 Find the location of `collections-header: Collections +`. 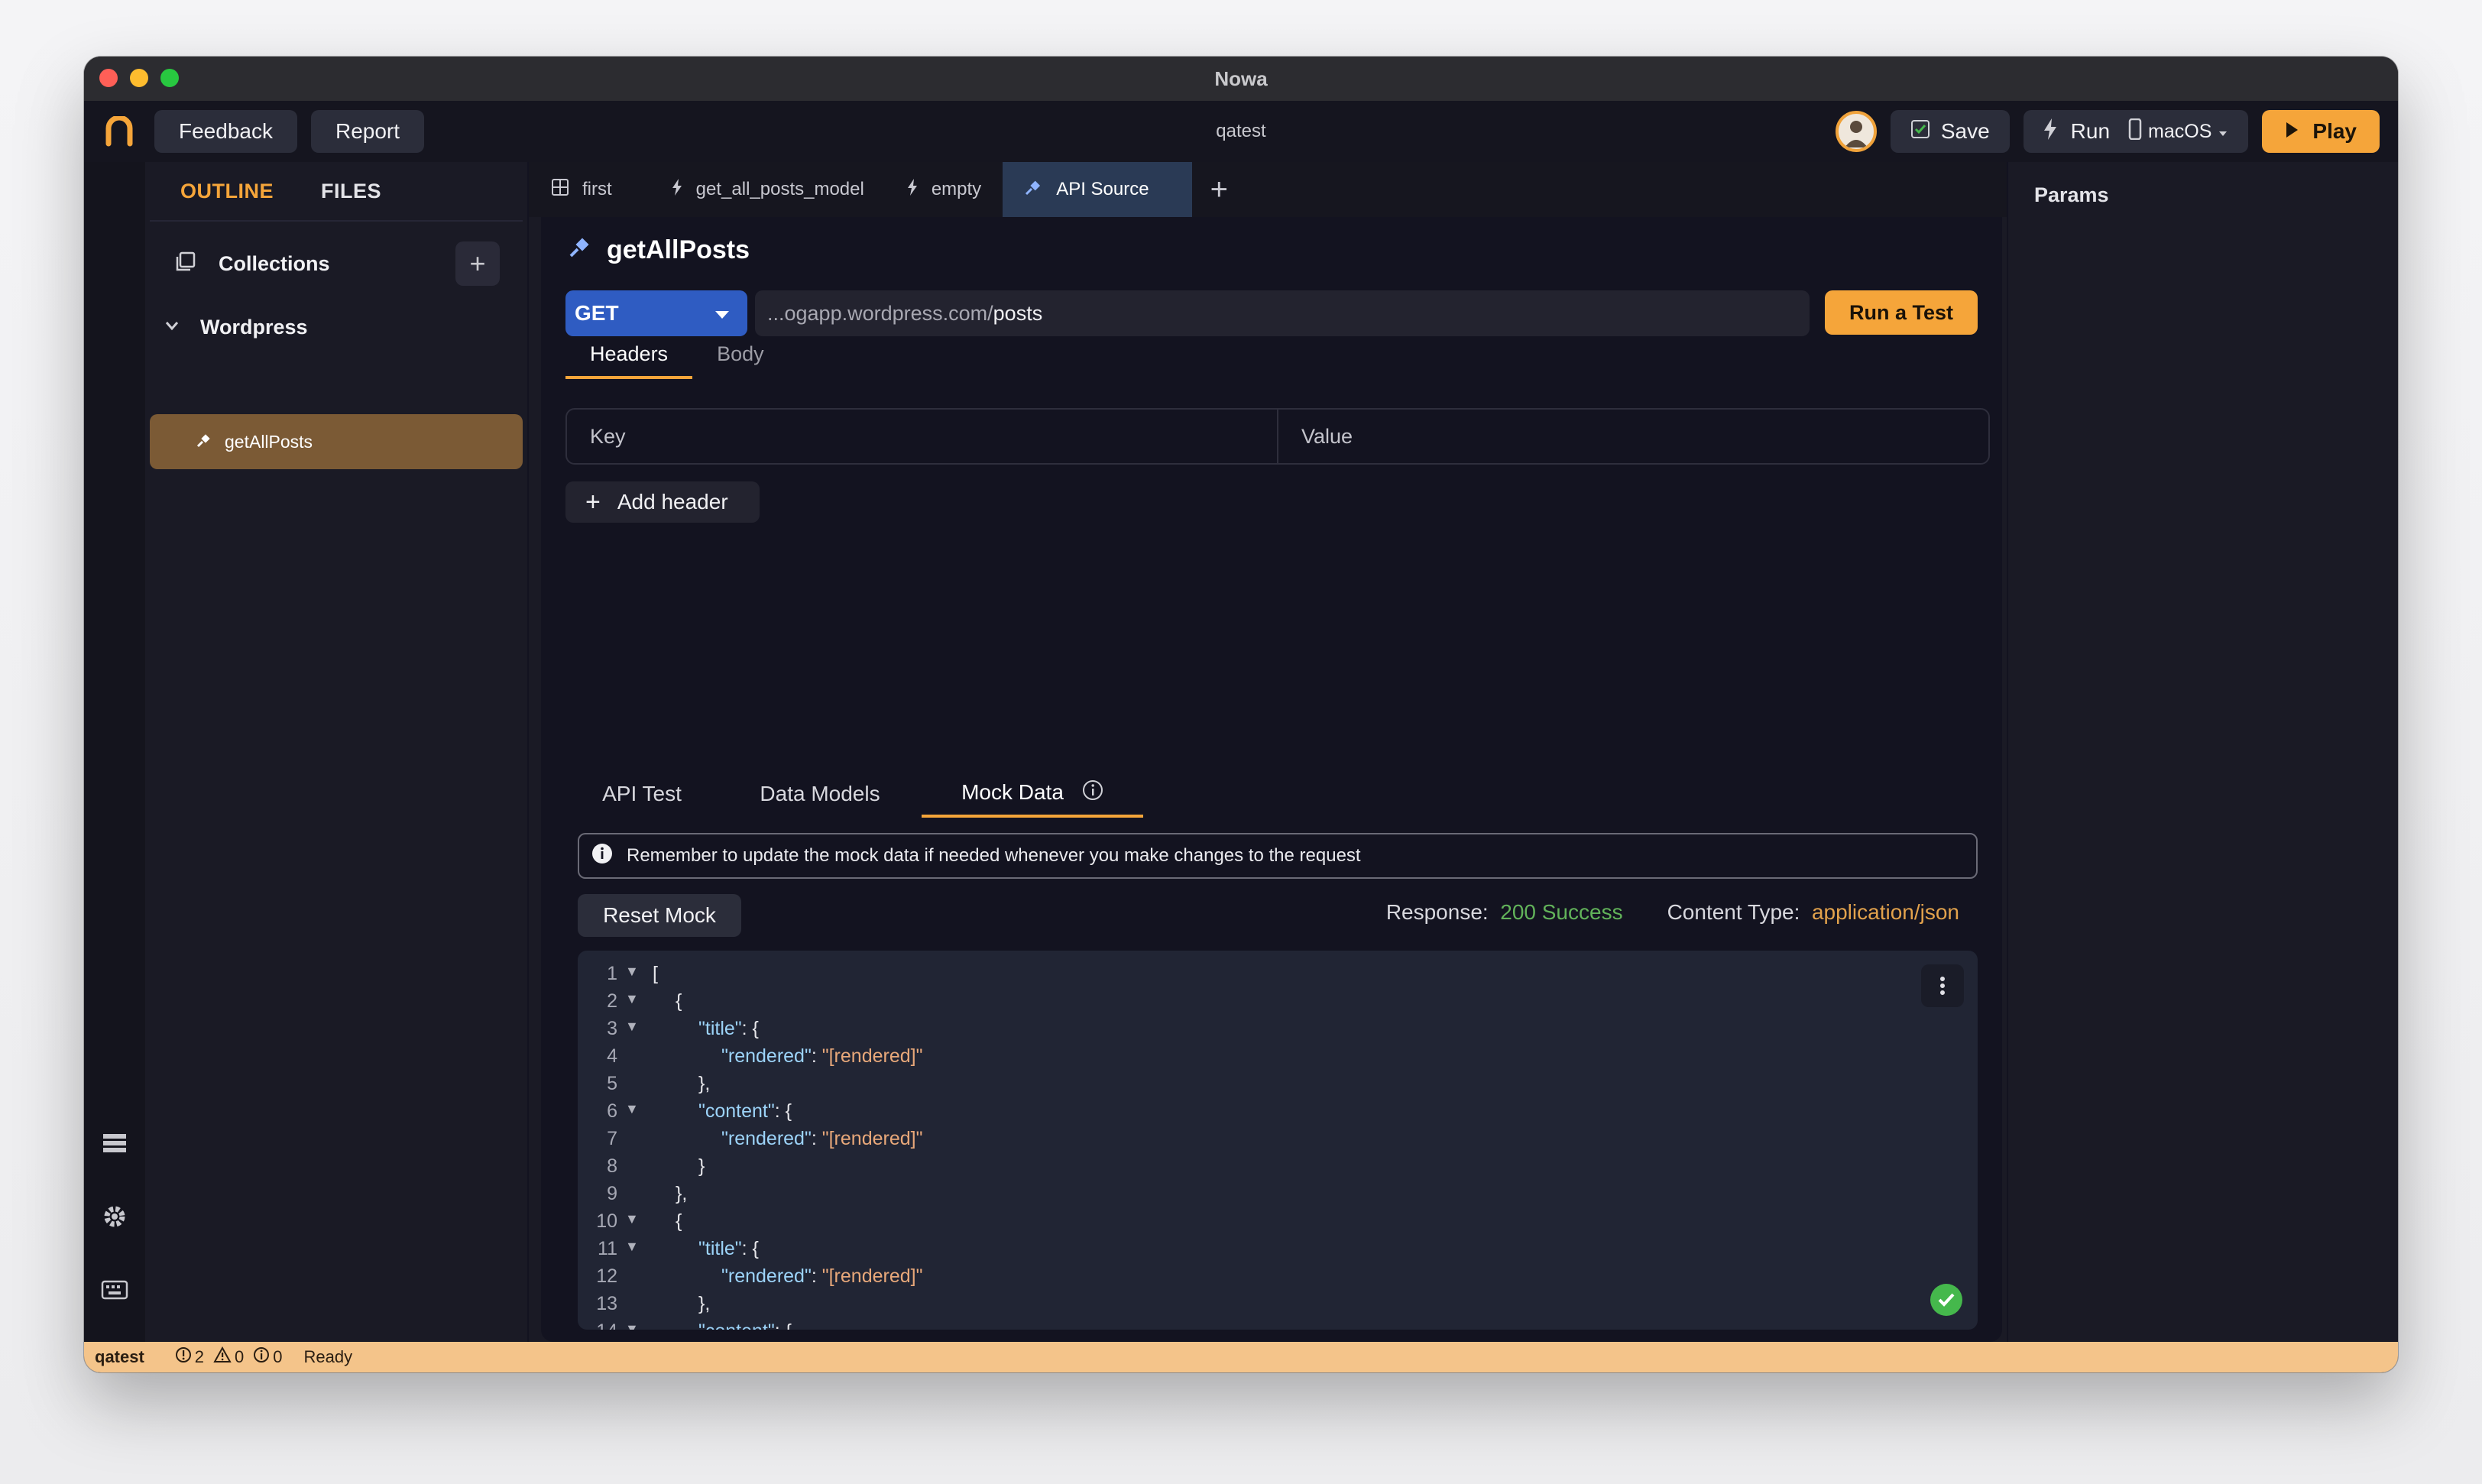

collections-header: Collections + is located at coordinates (336, 264).